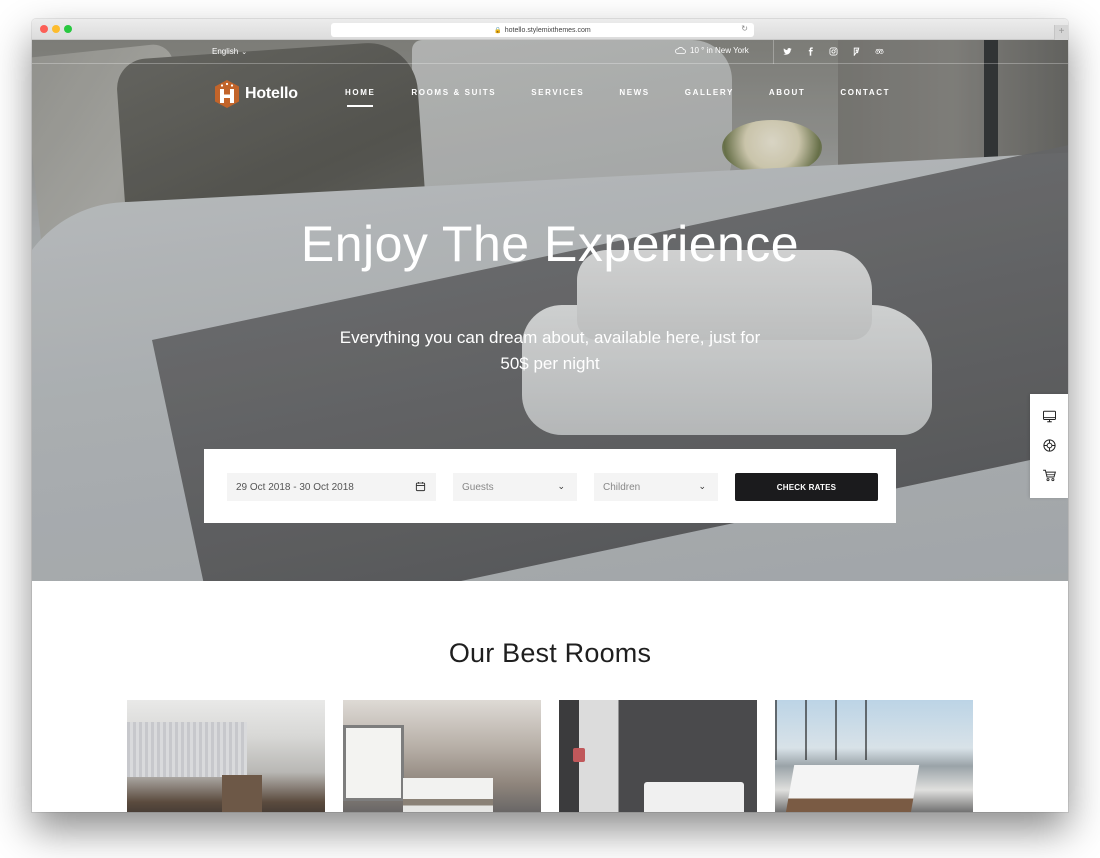 The height and width of the screenshot is (858, 1100). Describe the element at coordinates (719, 50) in the screenshot. I see `weather-text: 10 ° in New York` at that location.